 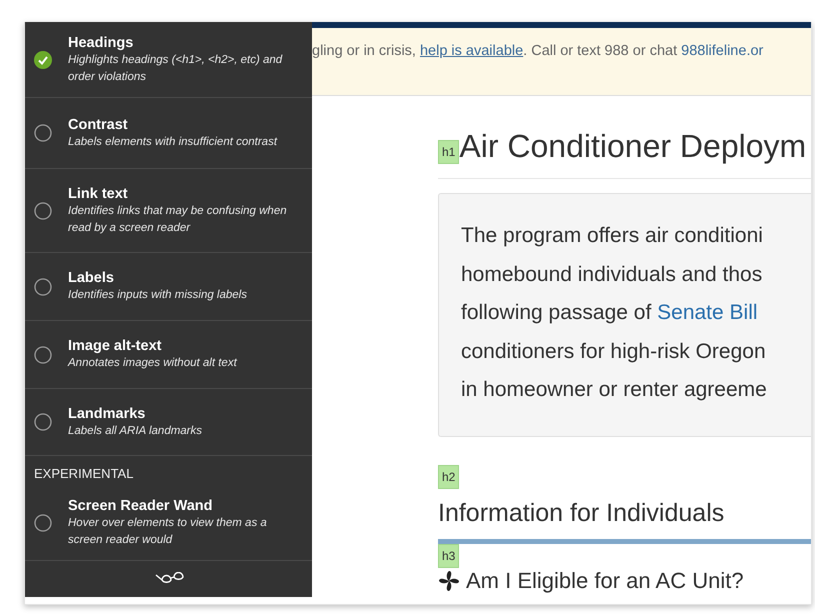 What do you see at coordinates (157, 295) in the screenshot?
I see `option-description: Identifies inputs with missing labels` at bounding box center [157, 295].